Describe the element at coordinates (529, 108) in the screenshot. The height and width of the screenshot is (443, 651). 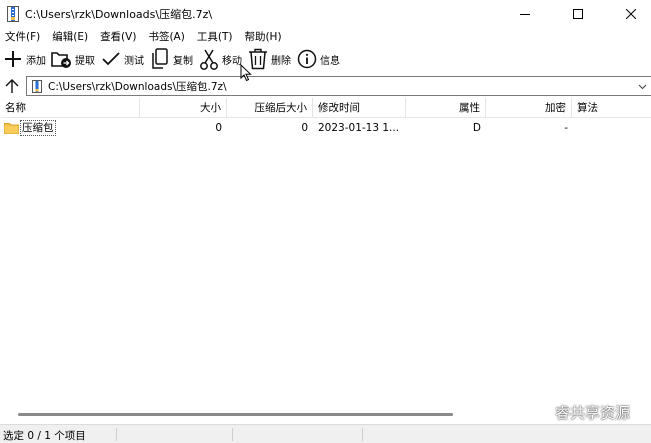
I see `column-encrypted-header: 加密` at that location.